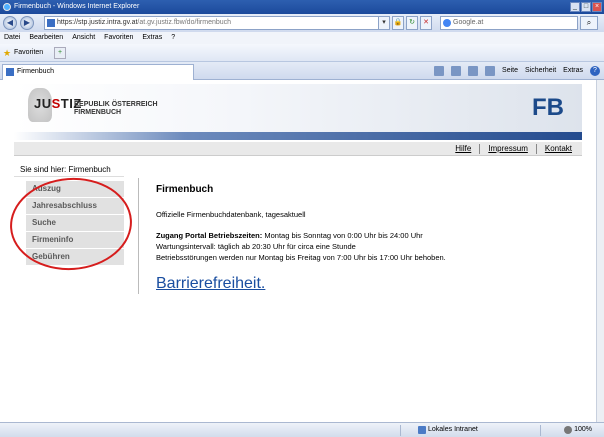 This screenshot has width=604, height=437. What do you see at coordinates (568, 430) in the screenshot?
I see `zoom-icon` at bounding box center [568, 430].